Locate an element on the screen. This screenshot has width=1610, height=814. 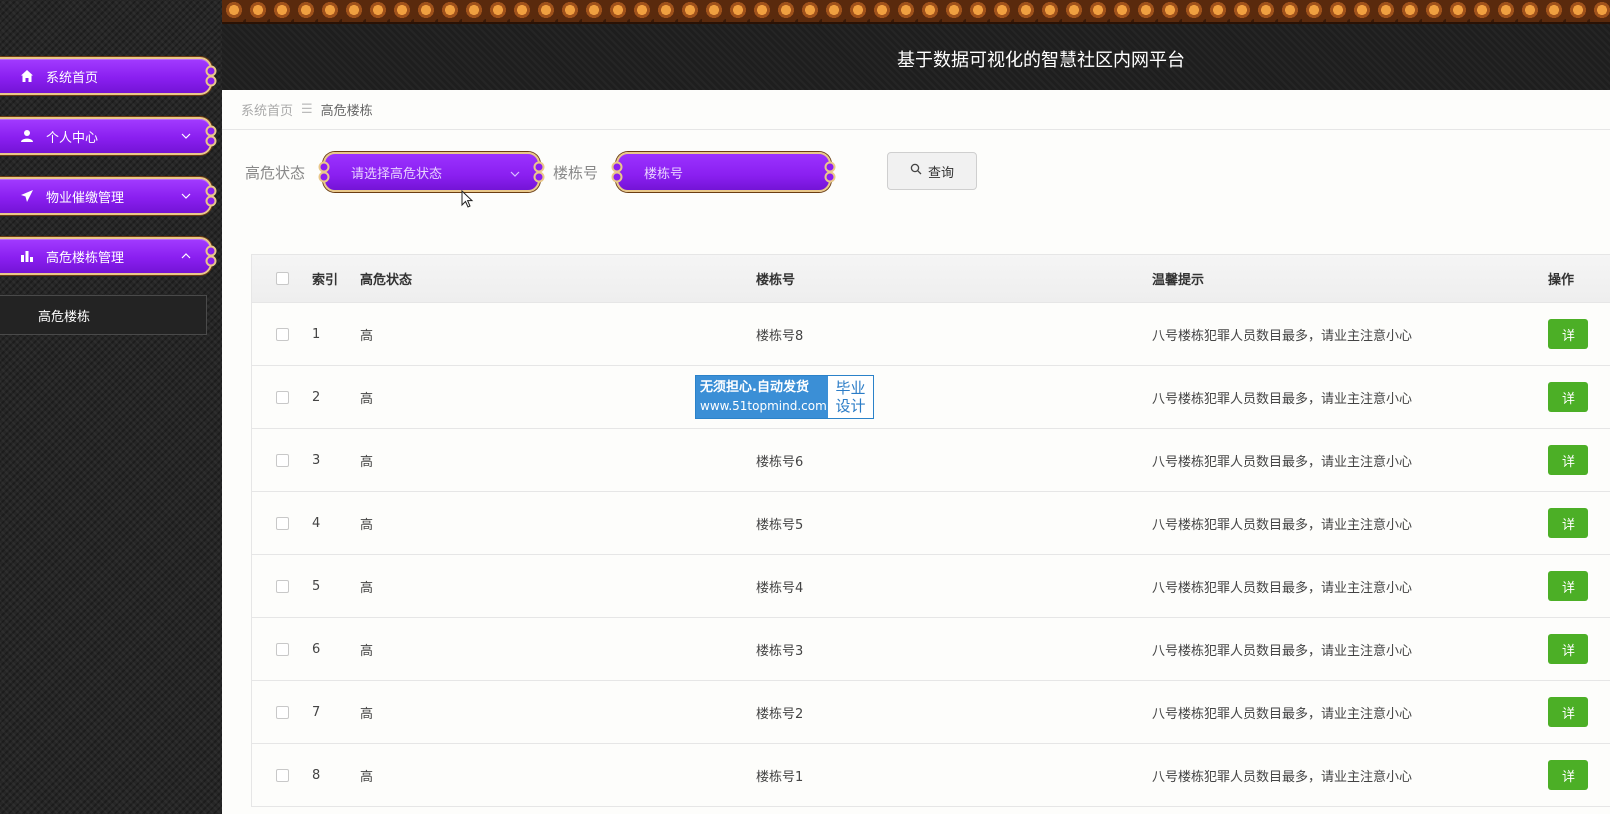
table-row: 7 高 楼栋号2 八号楼栋犯罪人员数目最多，请业主注意小心 详 is located at coordinates (931, 712).